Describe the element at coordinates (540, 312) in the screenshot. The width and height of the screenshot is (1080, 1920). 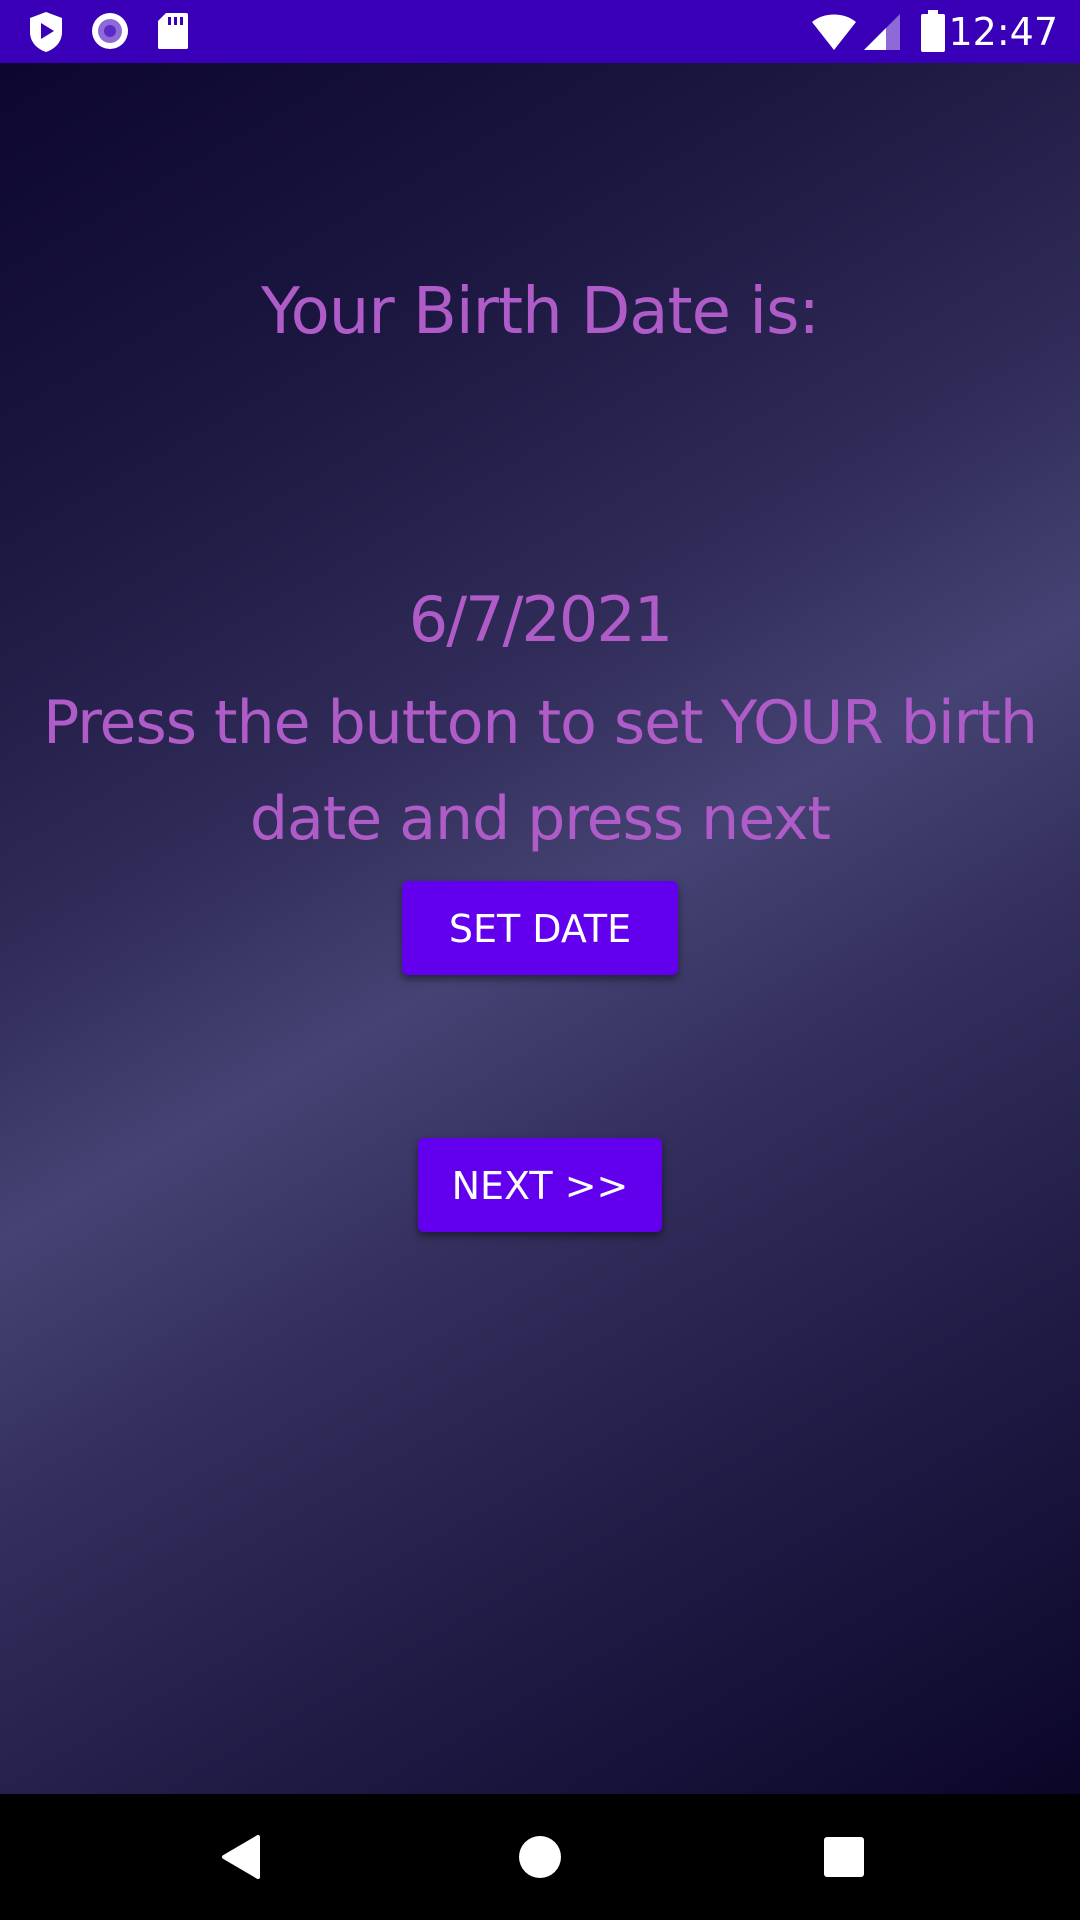
I see `page-title: Your Birth Date is:` at that location.